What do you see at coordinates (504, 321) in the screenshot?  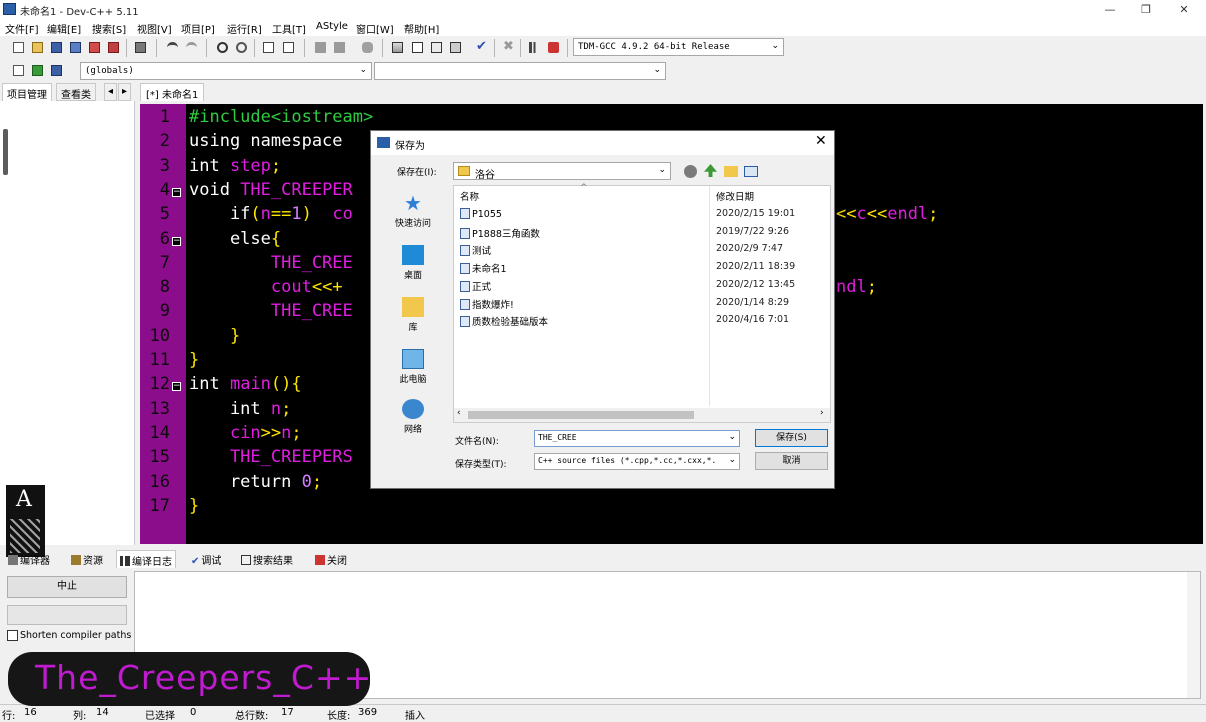 I see `file-row: 质数检验基础版本` at bounding box center [504, 321].